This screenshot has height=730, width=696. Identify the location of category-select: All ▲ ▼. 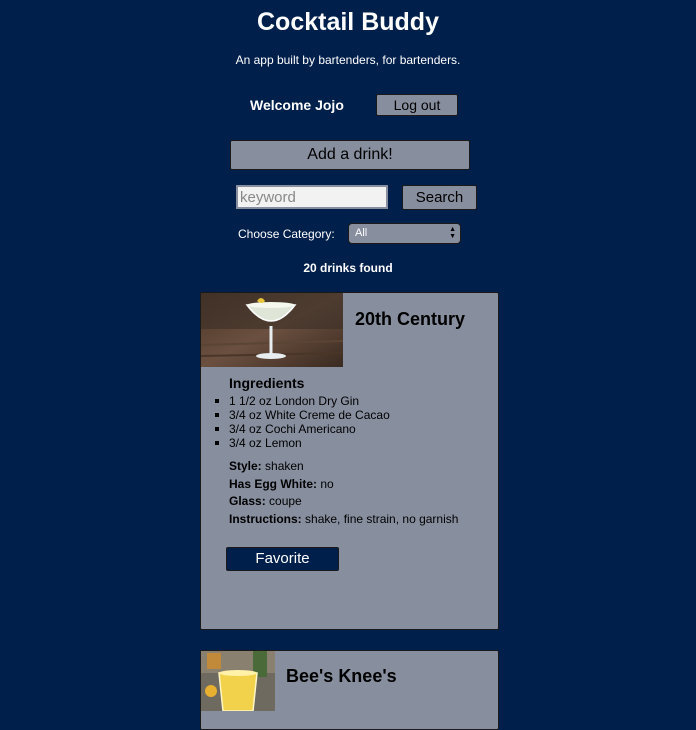
(404, 233).